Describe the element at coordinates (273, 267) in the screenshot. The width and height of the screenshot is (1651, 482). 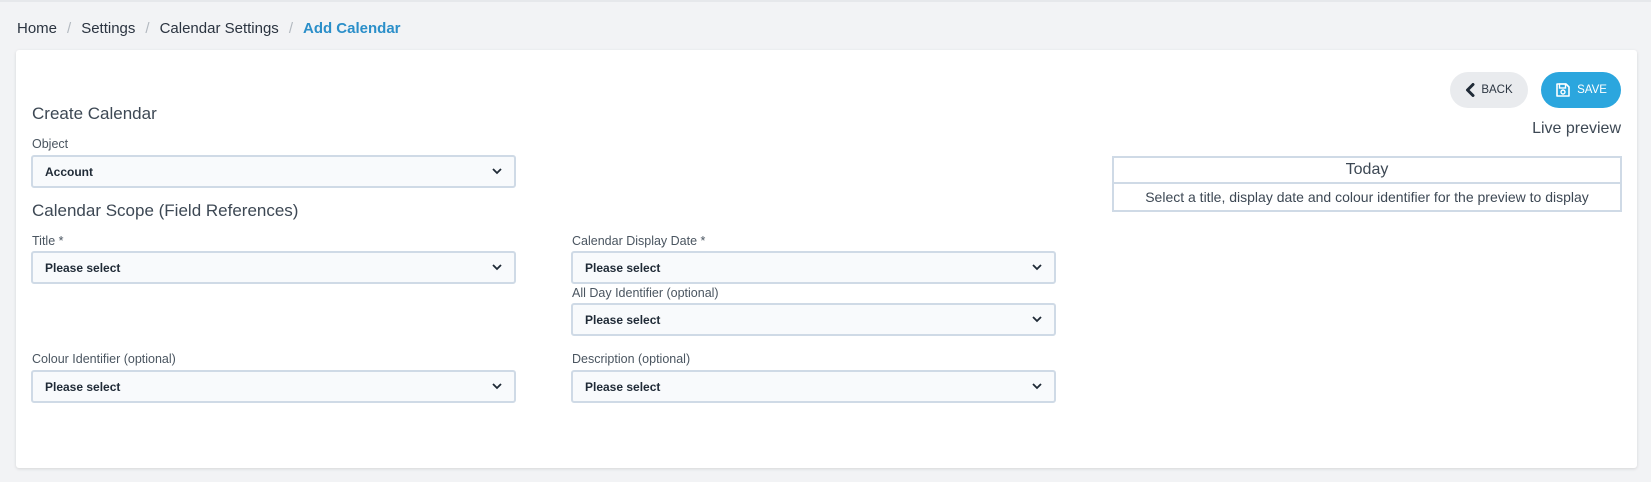
I see `title-select: Please select` at that location.